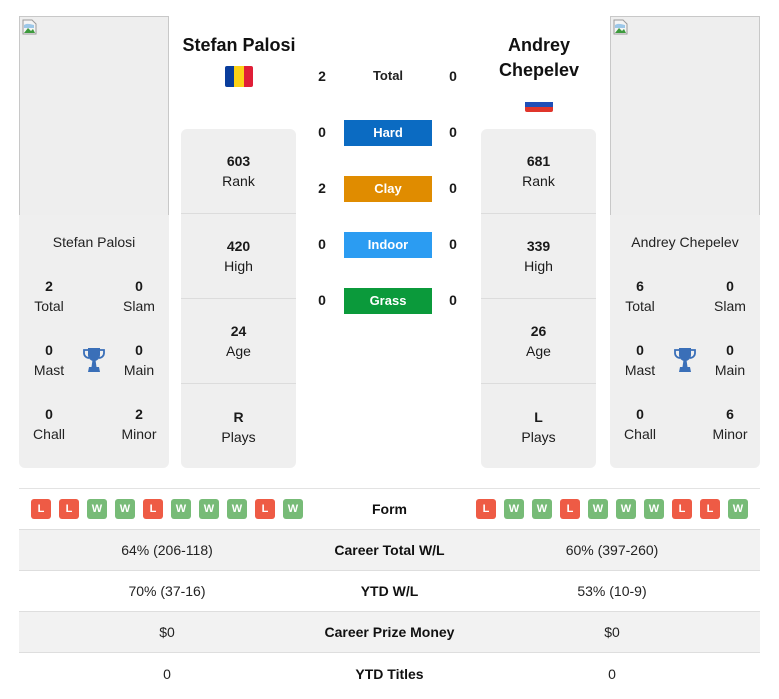  I want to click on table-row: 70% (37-16) YTD W/L 53% (10-9), so click(389, 591).